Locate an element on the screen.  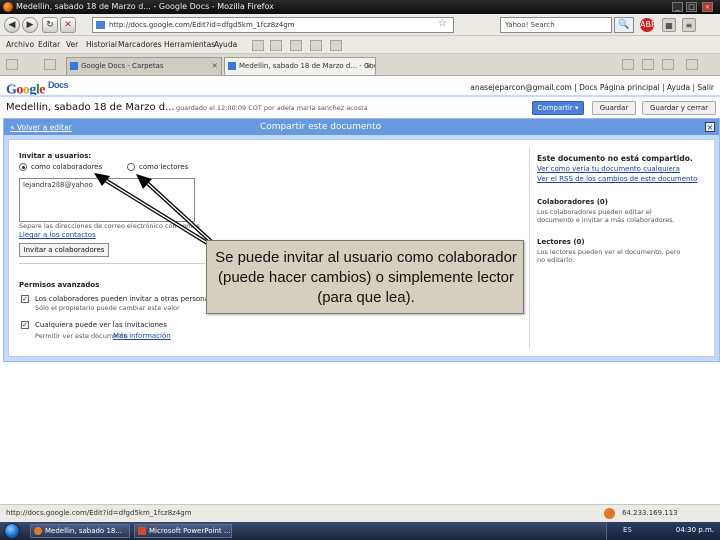
share-panel-title: Compartir este documento is located at coordinates (321, 127).